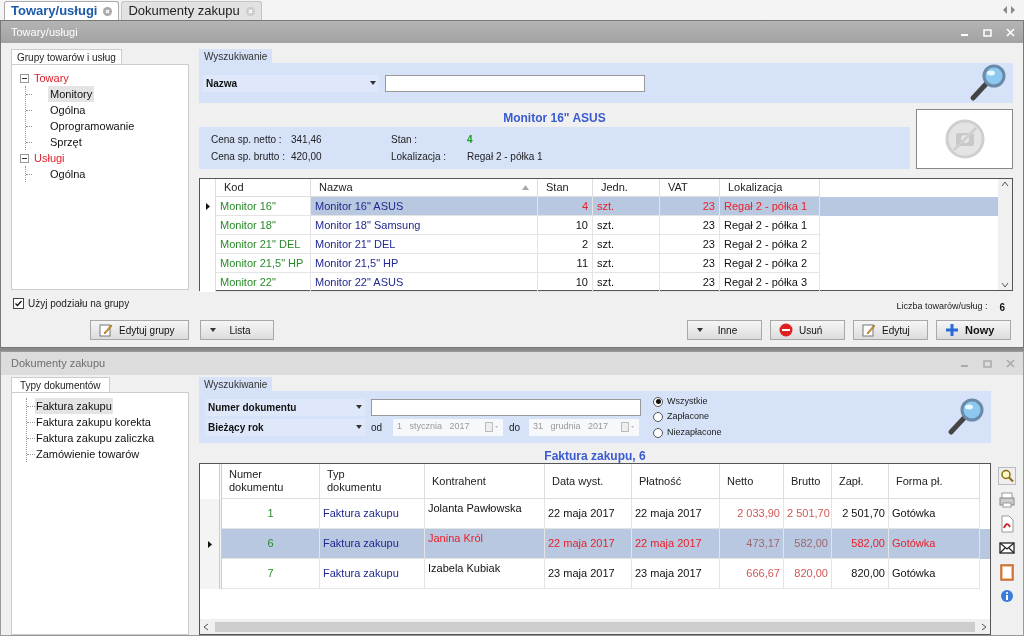  What do you see at coordinates (770, 206) in the screenshot?
I see `table-cell: Regał 2 - półka 1` at bounding box center [770, 206].